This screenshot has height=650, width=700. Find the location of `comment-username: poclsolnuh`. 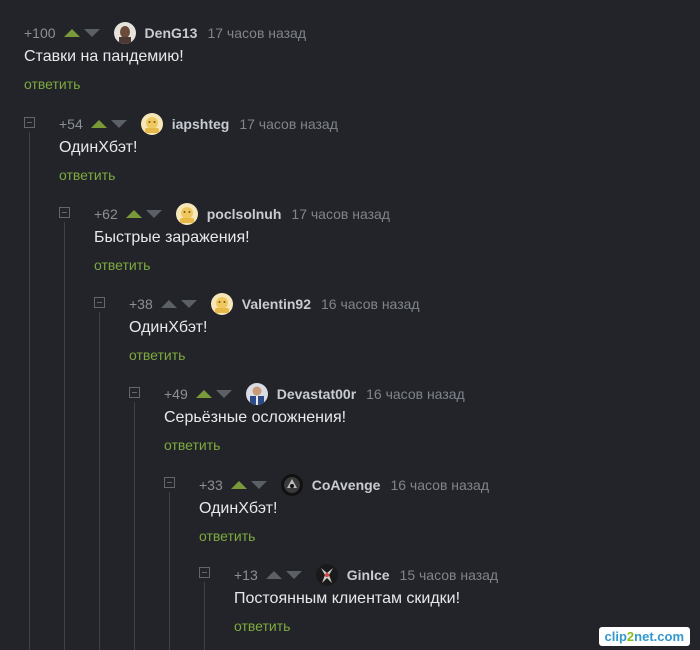

comment-username: poclsolnuh is located at coordinates (244, 214).